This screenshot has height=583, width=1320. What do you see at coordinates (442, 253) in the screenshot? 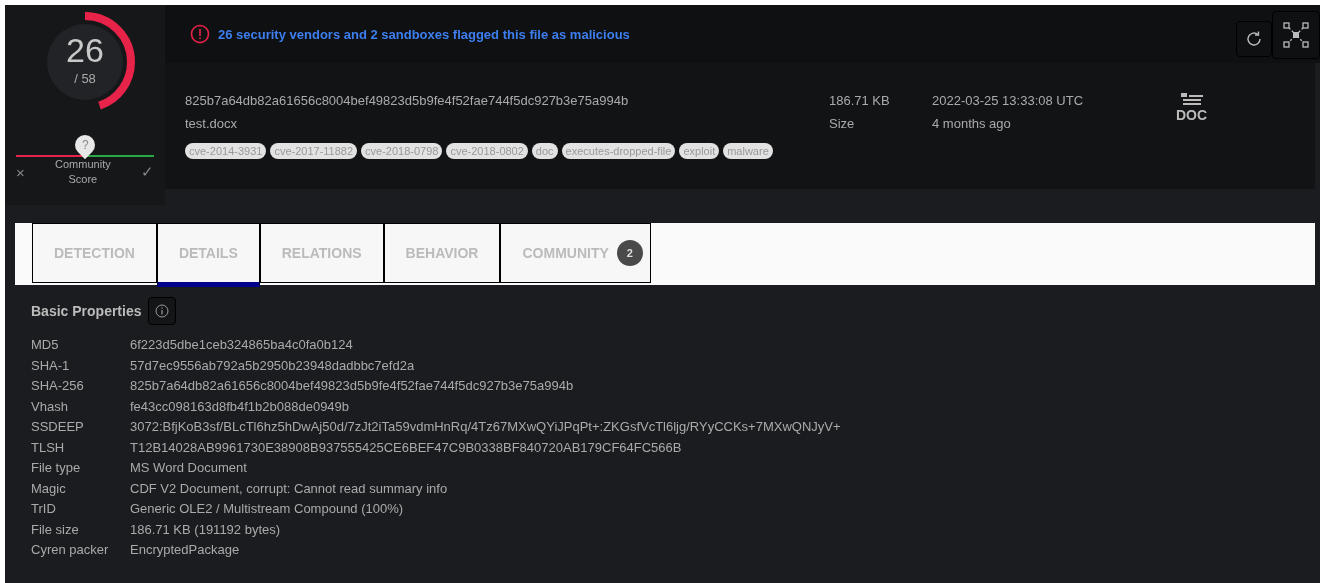
I see `tab: BEHAVIOR` at bounding box center [442, 253].